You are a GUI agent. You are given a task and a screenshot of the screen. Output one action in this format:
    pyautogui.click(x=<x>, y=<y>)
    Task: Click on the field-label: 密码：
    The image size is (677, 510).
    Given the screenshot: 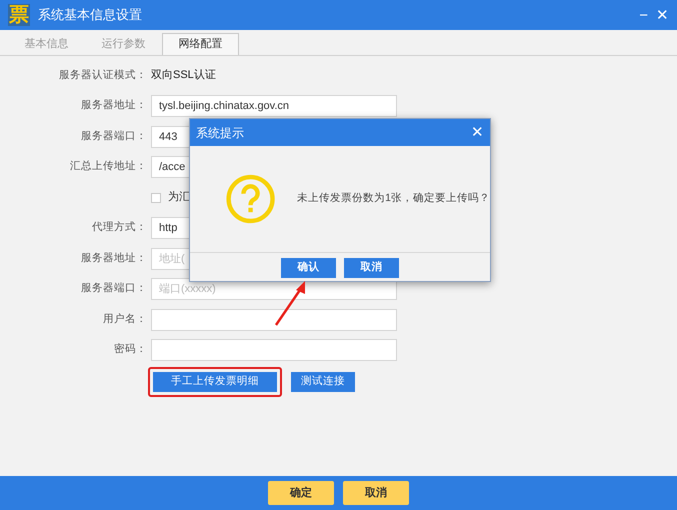 What is the action you would take?
    pyautogui.click(x=130, y=350)
    